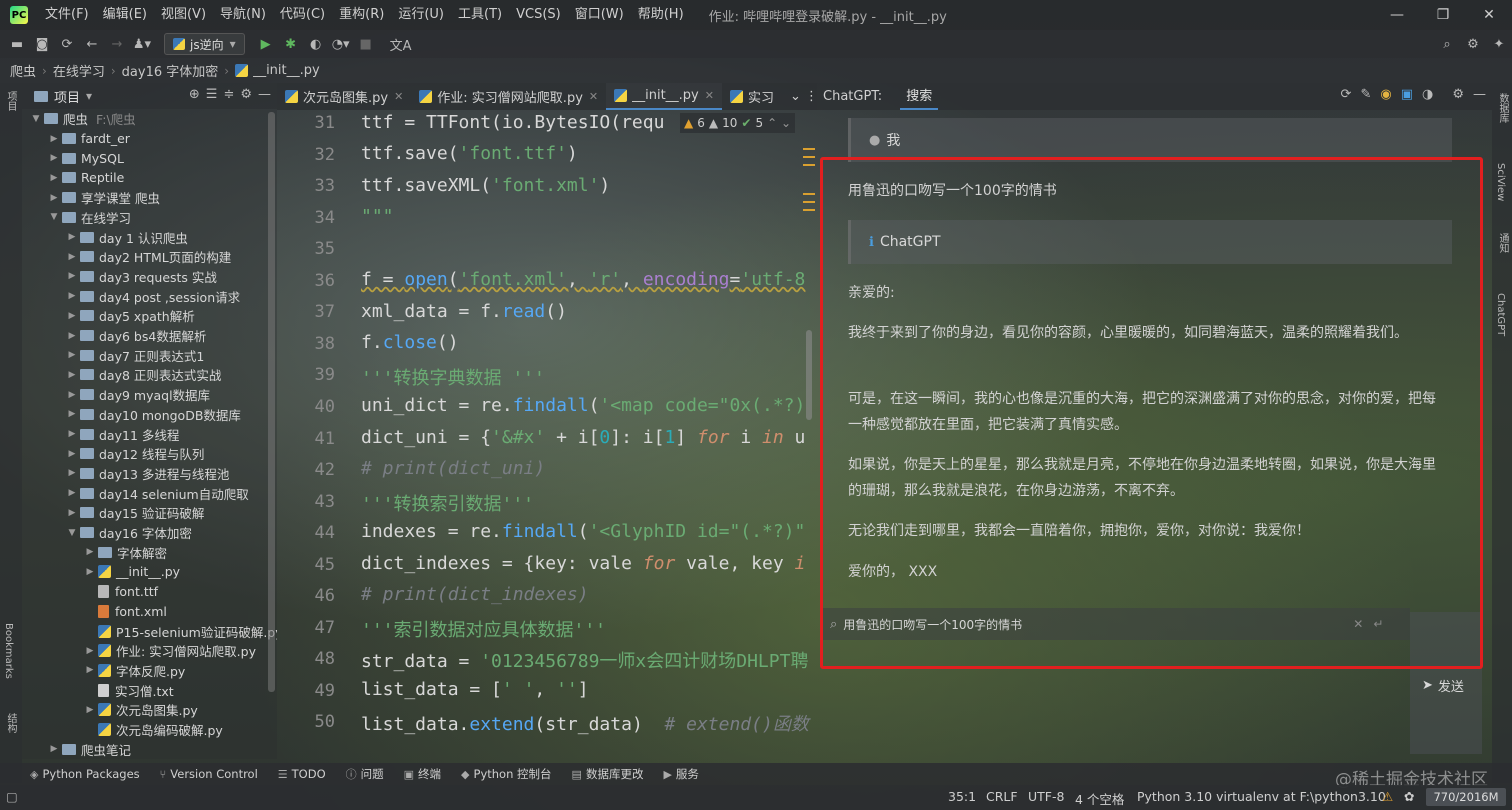  What do you see at coordinates (67, 44) in the screenshot?
I see `sync-icon: ⟳` at bounding box center [67, 44].